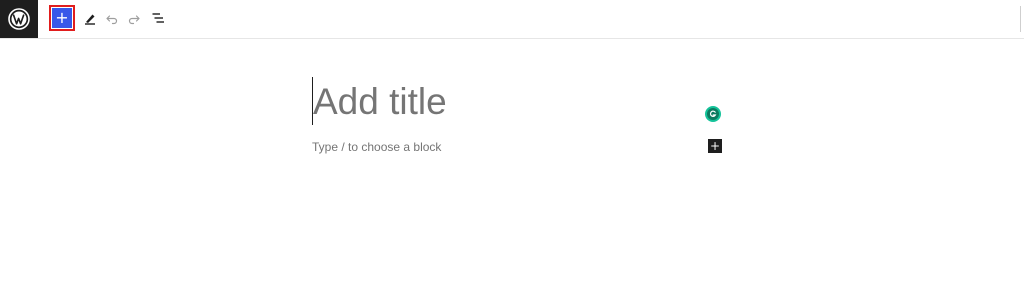  I want to click on grammarly-button, so click(713, 114).